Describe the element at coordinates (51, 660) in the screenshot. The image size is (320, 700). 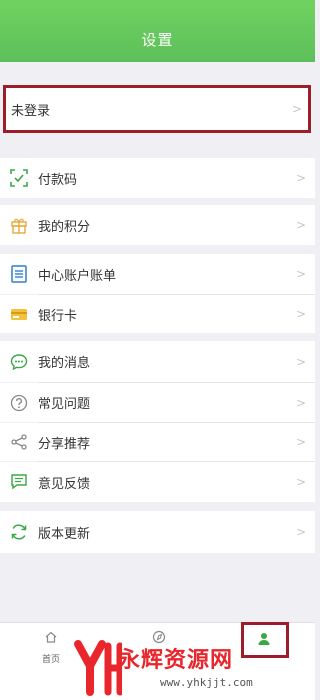
I see `tab-home-label: 首页` at that location.